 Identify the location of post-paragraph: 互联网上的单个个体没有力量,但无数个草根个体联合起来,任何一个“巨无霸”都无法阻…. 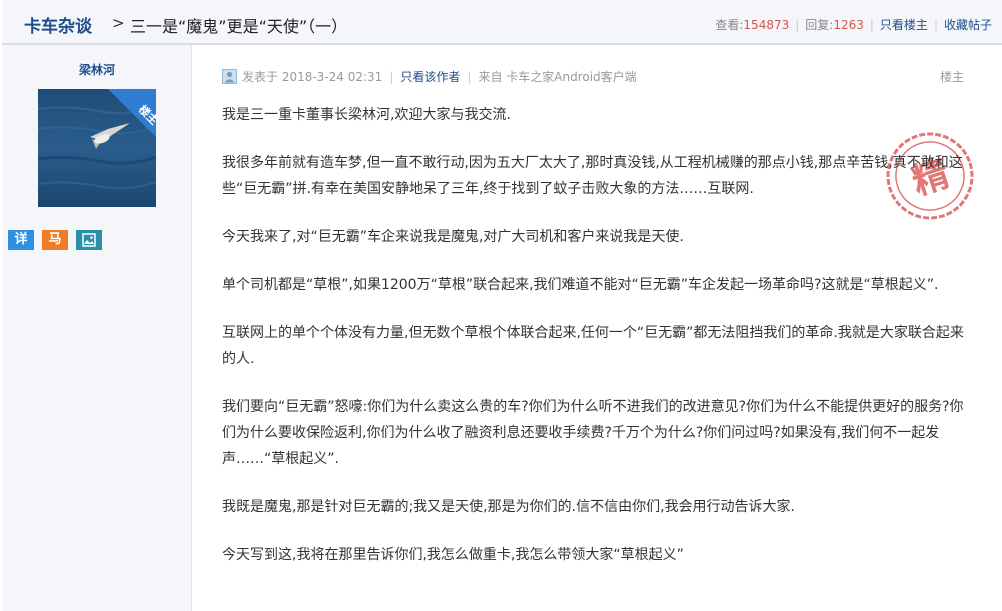
(593, 346).